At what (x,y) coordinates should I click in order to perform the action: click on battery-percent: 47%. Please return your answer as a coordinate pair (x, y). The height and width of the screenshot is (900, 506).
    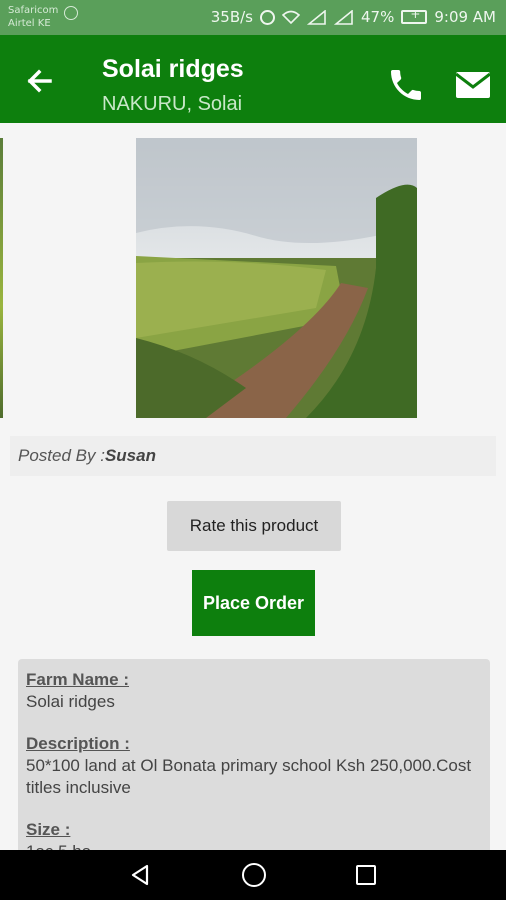
    Looking at the image, I should click on (378, 17).